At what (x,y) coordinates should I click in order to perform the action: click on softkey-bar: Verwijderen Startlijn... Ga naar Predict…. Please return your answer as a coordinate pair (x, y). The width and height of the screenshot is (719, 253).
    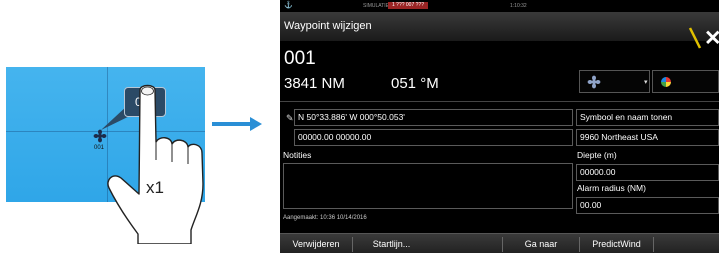
    Looking at the image, I should click on (499, 243).